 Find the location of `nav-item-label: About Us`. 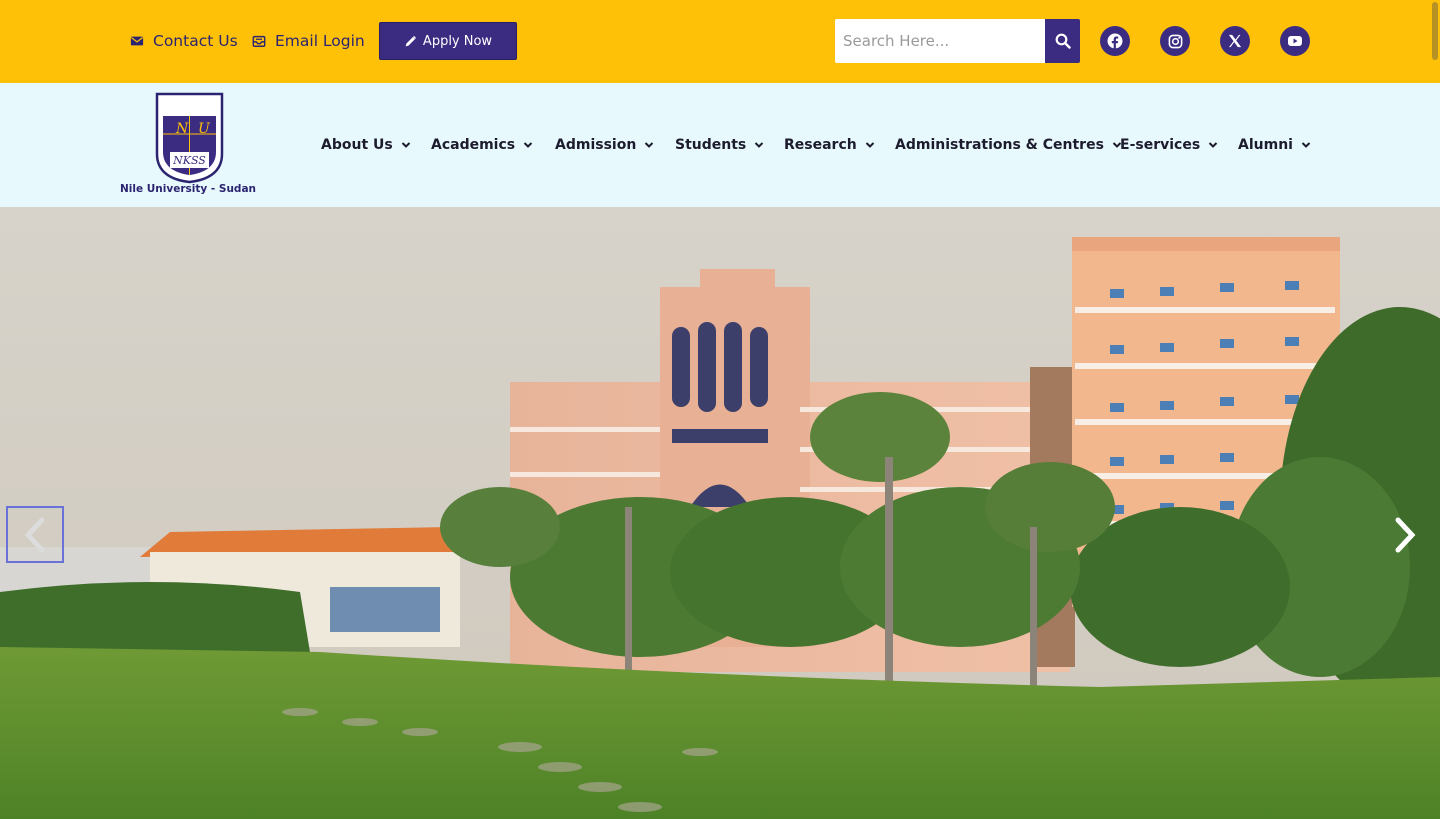

nav-item-label: About Us is located at coordinates (357, 145).